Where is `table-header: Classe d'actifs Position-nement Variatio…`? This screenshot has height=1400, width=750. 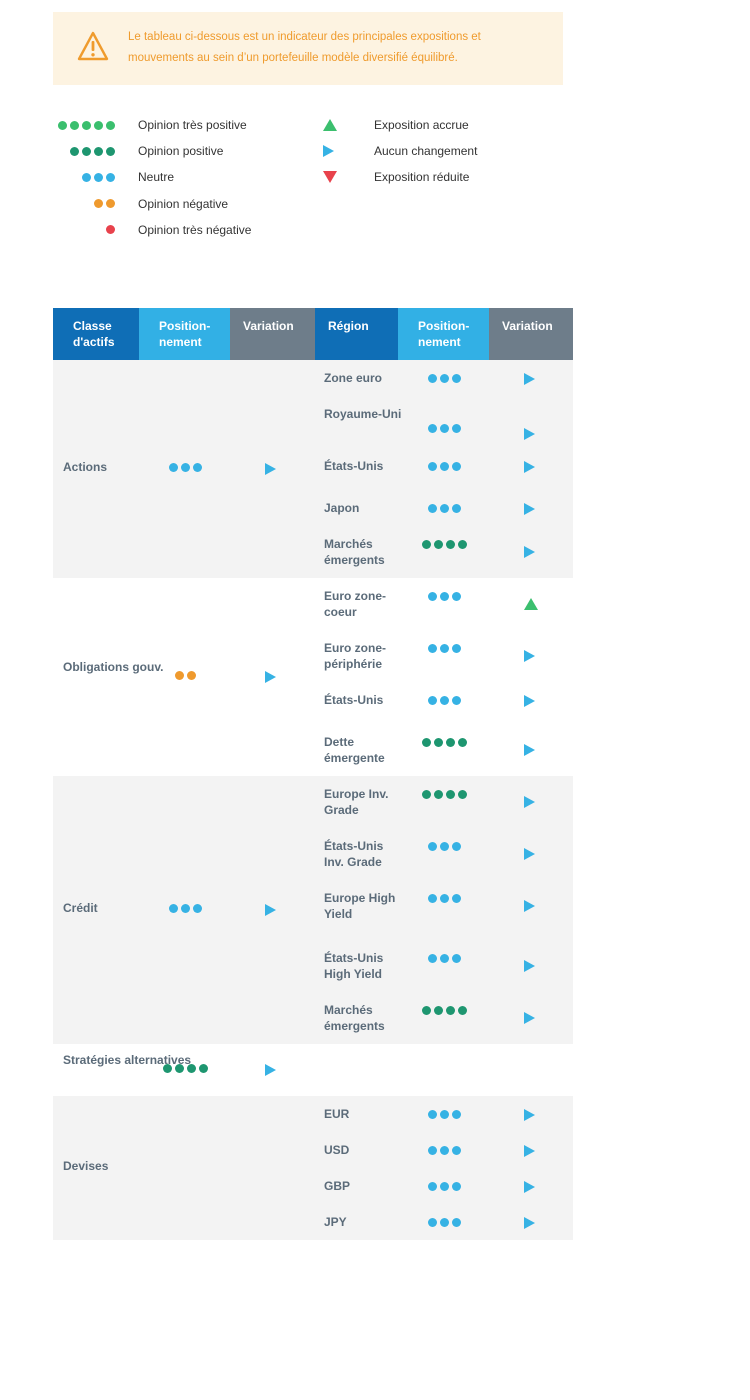
table-header: Classe d'actifs Position-nement Variatio… is located at coordinates (313, 334).